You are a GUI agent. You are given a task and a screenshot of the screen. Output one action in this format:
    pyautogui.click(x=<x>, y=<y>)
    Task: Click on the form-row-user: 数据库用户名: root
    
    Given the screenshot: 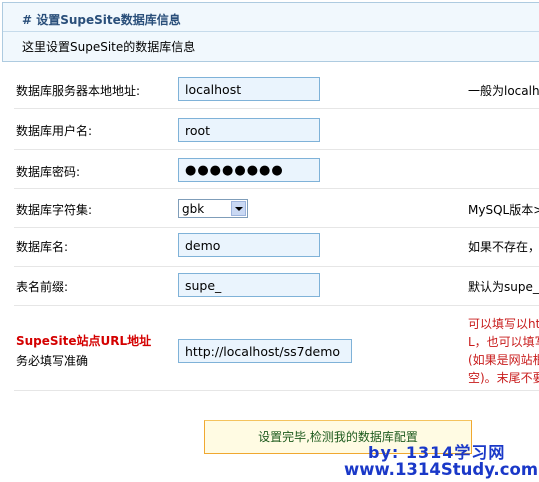 What is the action you would take?
    pyautogui.click(x=276, y=129)
    